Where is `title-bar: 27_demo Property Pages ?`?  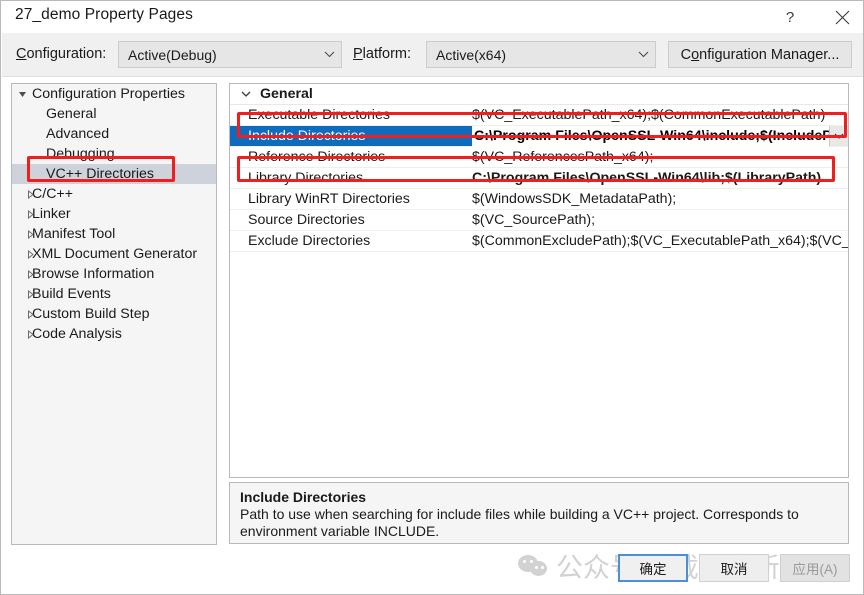
title-bar: 27_demo Property Pages ? is located at coordinates (432, 17).